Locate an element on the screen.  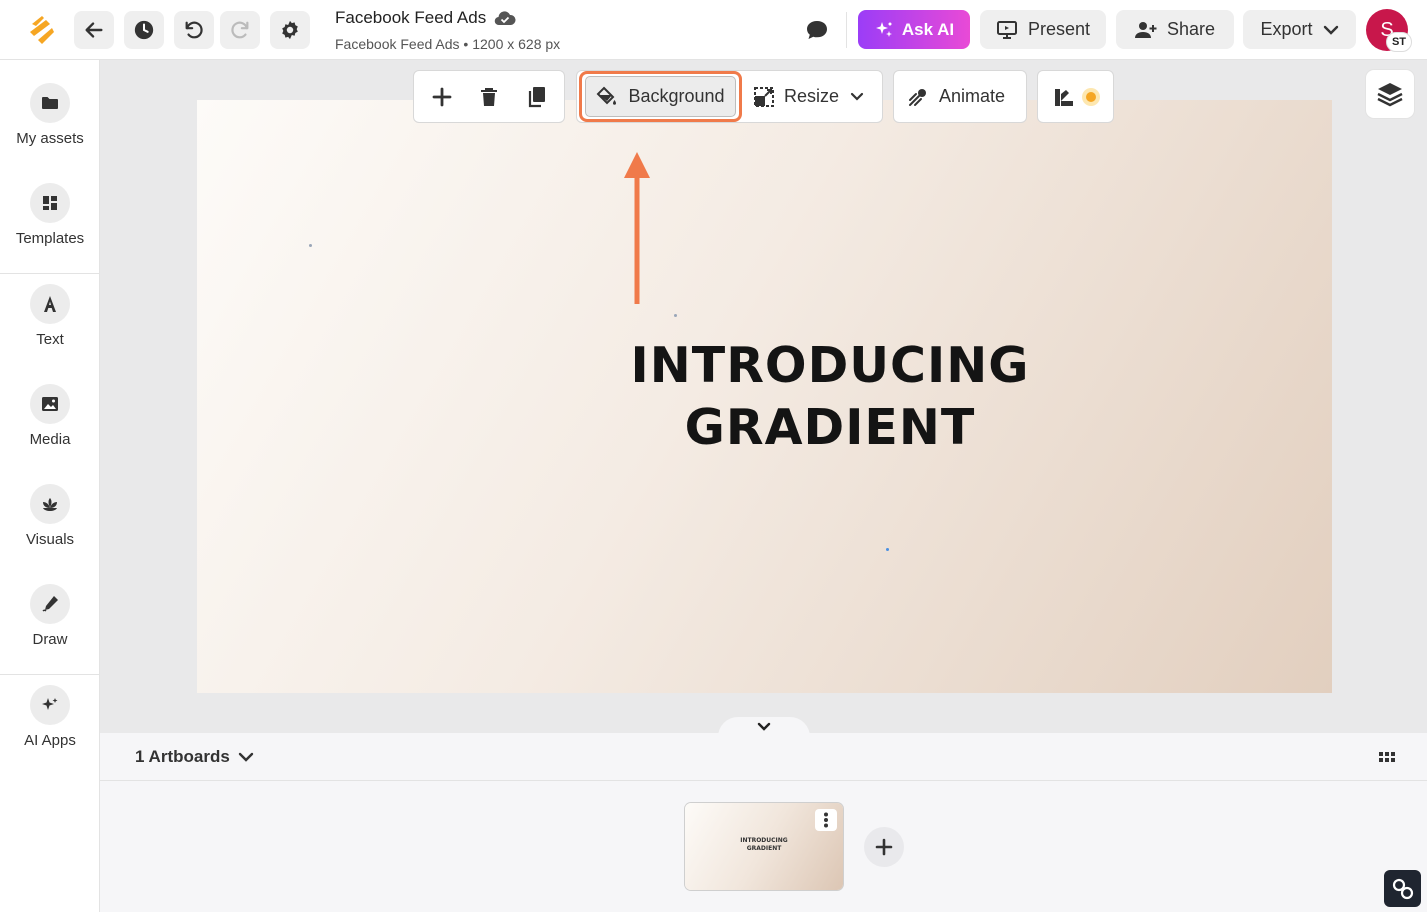
gear-icon is located at coordinates (290, 30).